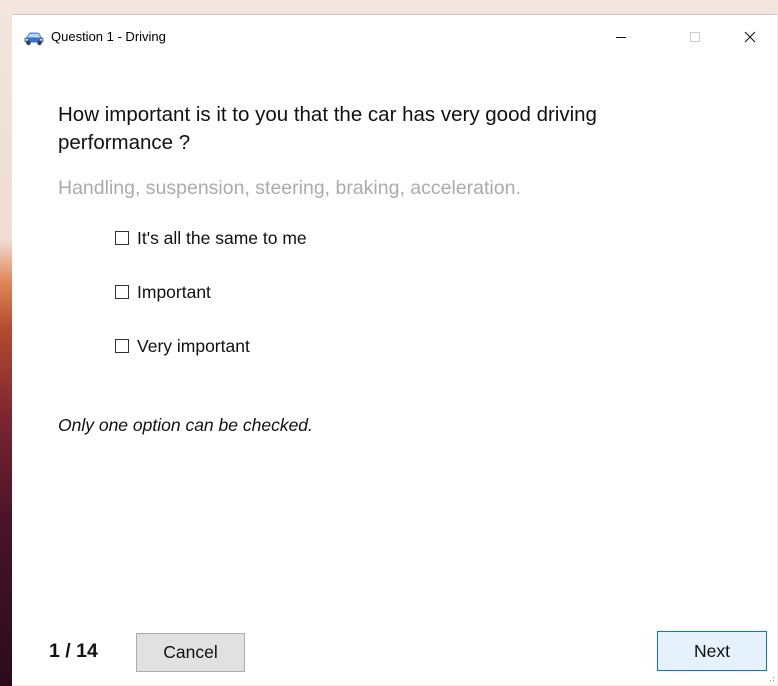 This screenshot has height=686, width=778. I want to click on next-button: Next, so click(712, 651).